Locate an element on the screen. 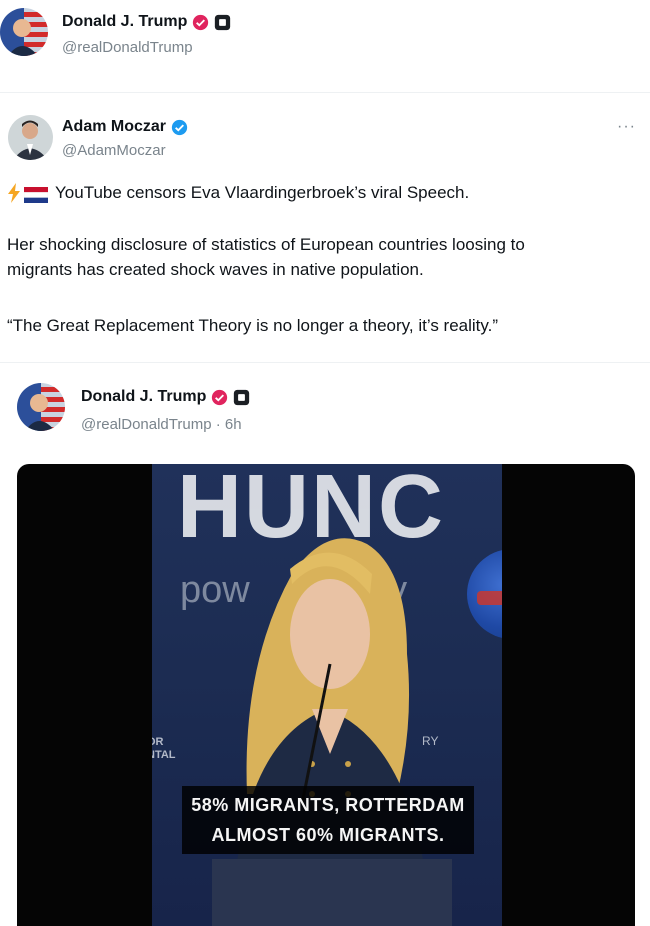 This screenshot has height=926, width=650. avatar-top-post is located at coordinates (24, 32).